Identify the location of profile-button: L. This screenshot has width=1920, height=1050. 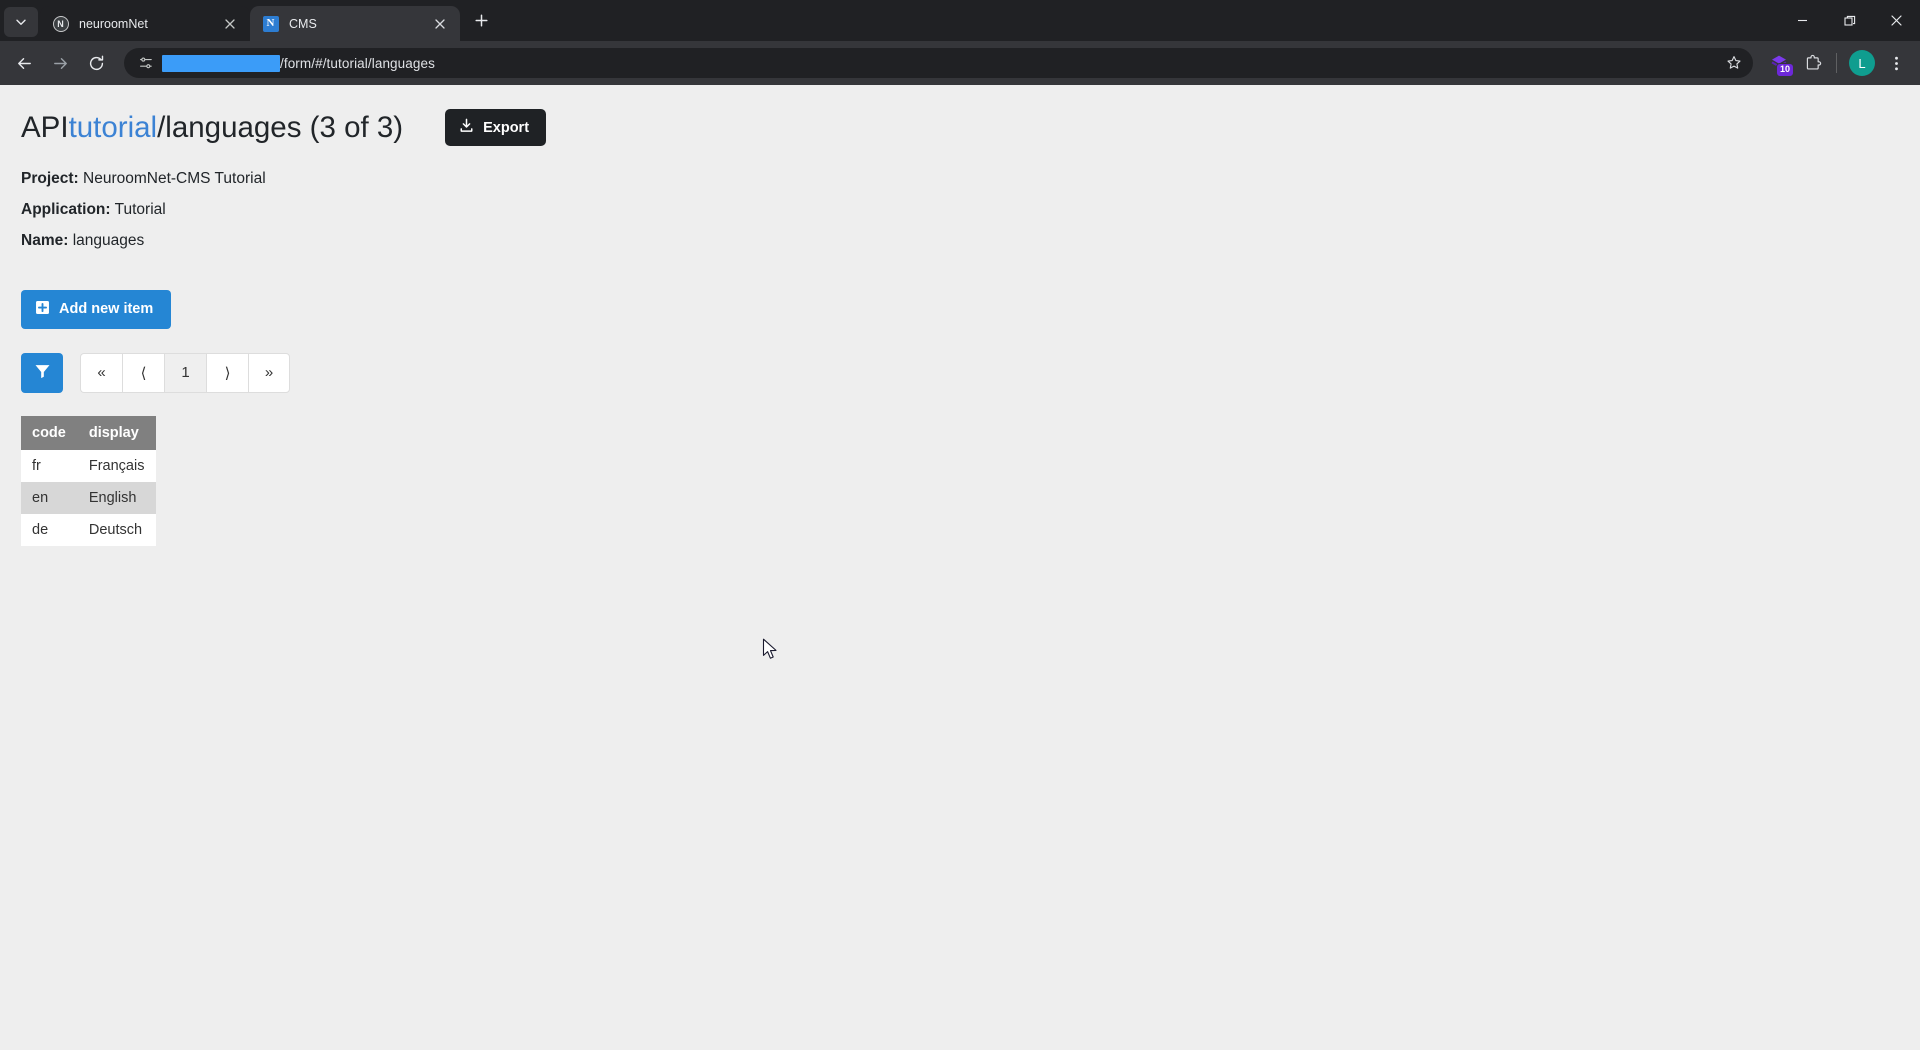
(1862, 63).